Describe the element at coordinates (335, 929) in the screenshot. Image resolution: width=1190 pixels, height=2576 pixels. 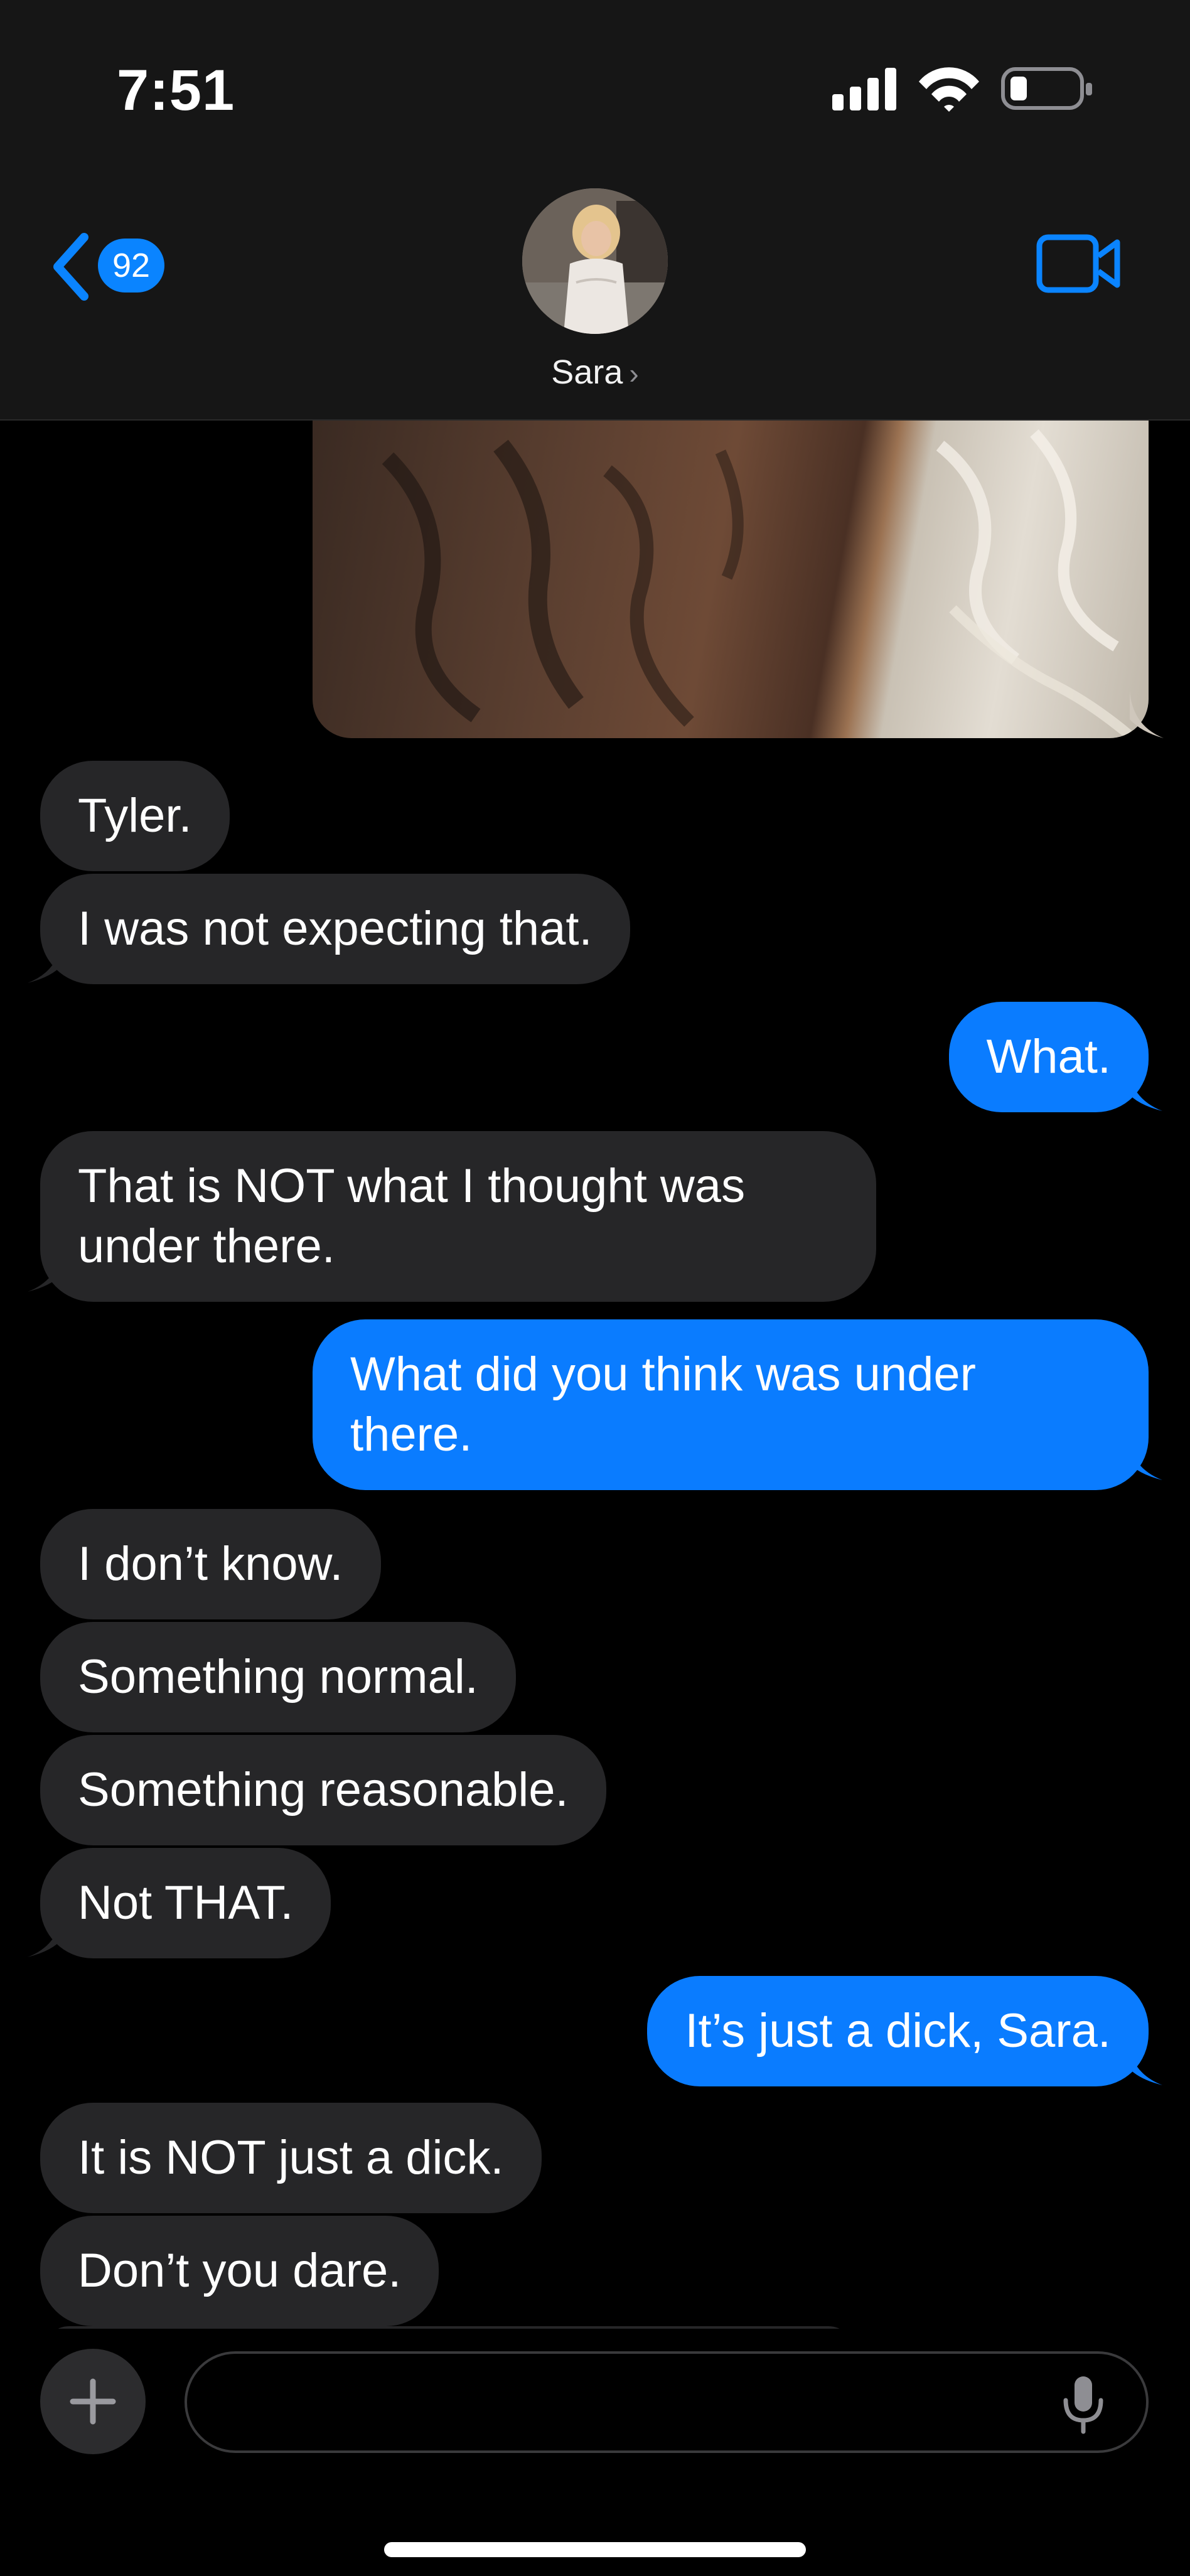
I see `message-incoming: I was not expecting that.` at that location.